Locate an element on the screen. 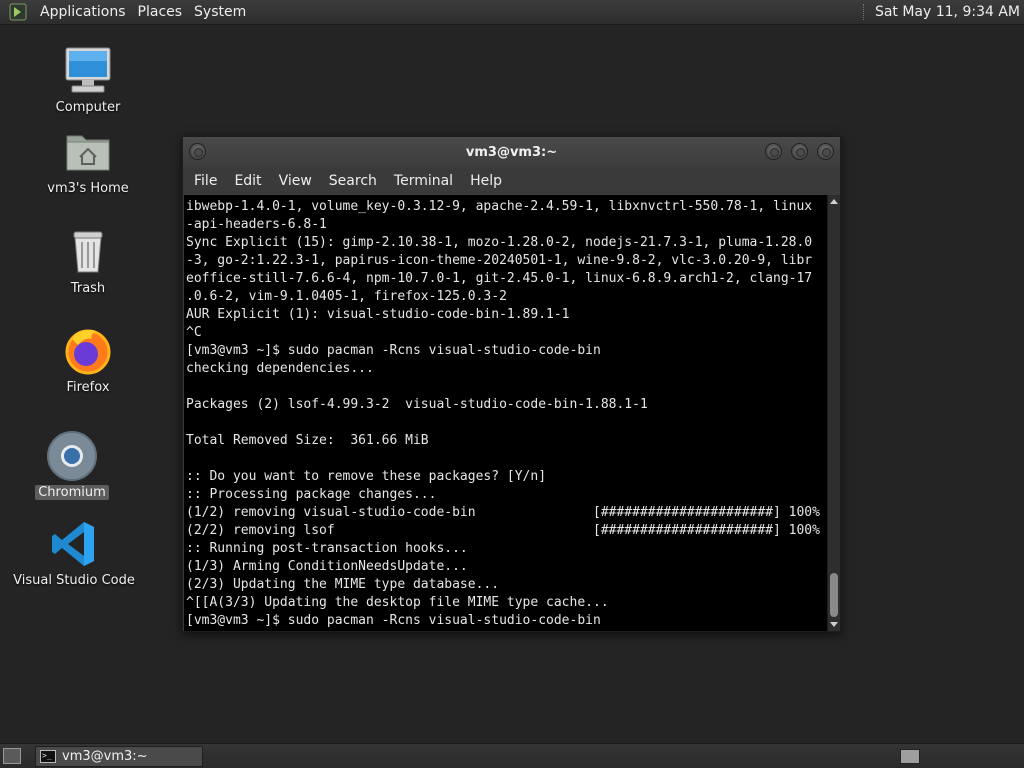 The height and width of the screenshot is (768, 1024). taskbar-item-label: vm3@vm3:~ is located at coordinates (105, 756).